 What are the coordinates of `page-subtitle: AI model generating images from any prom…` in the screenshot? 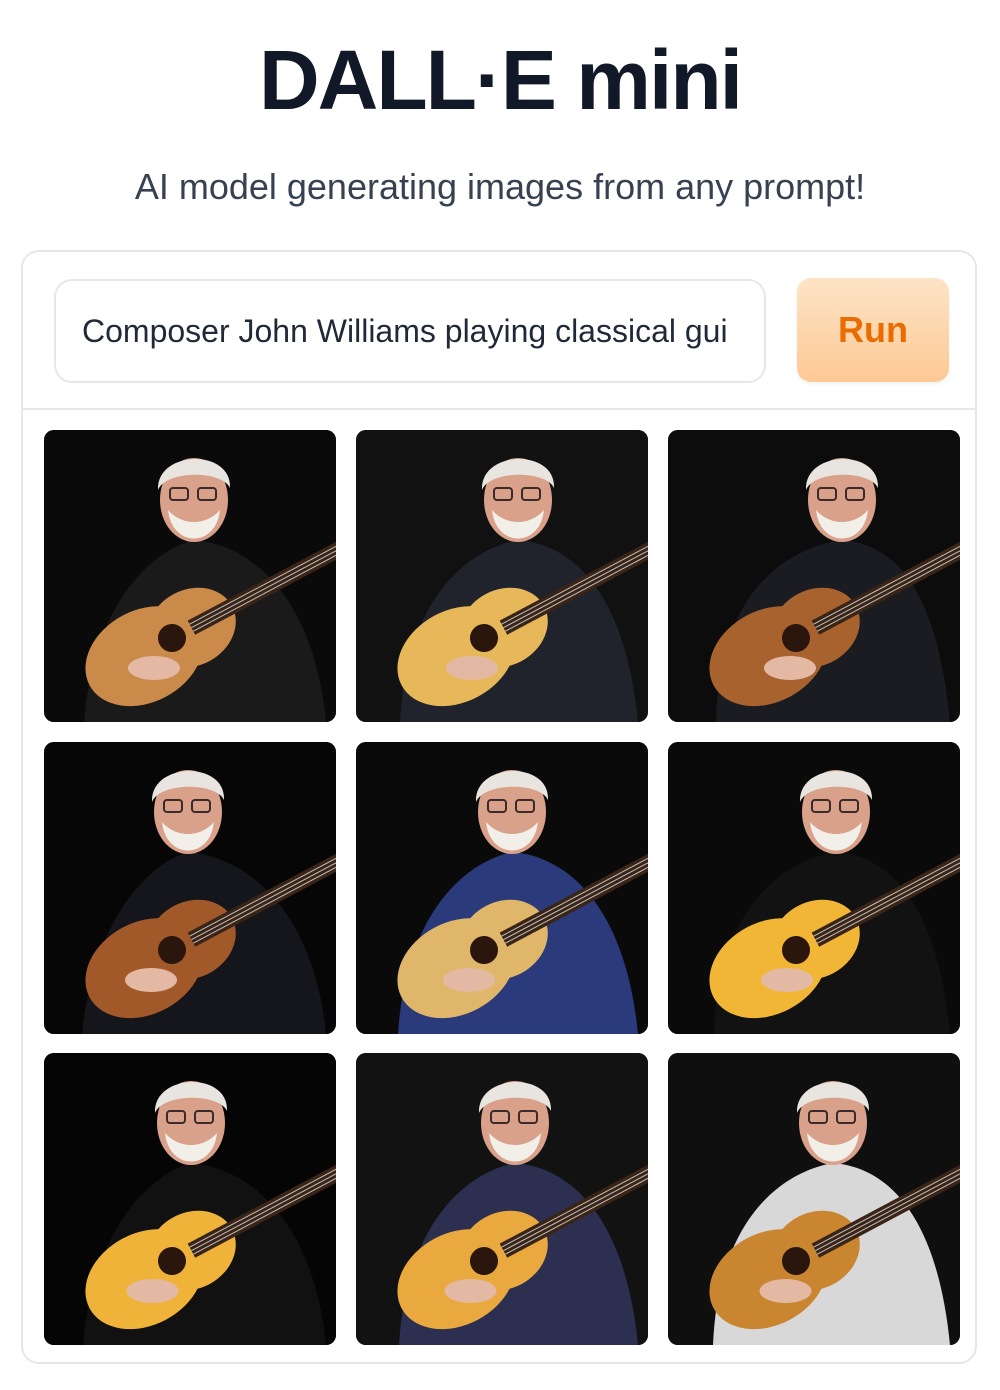 It's located at (500, 186).